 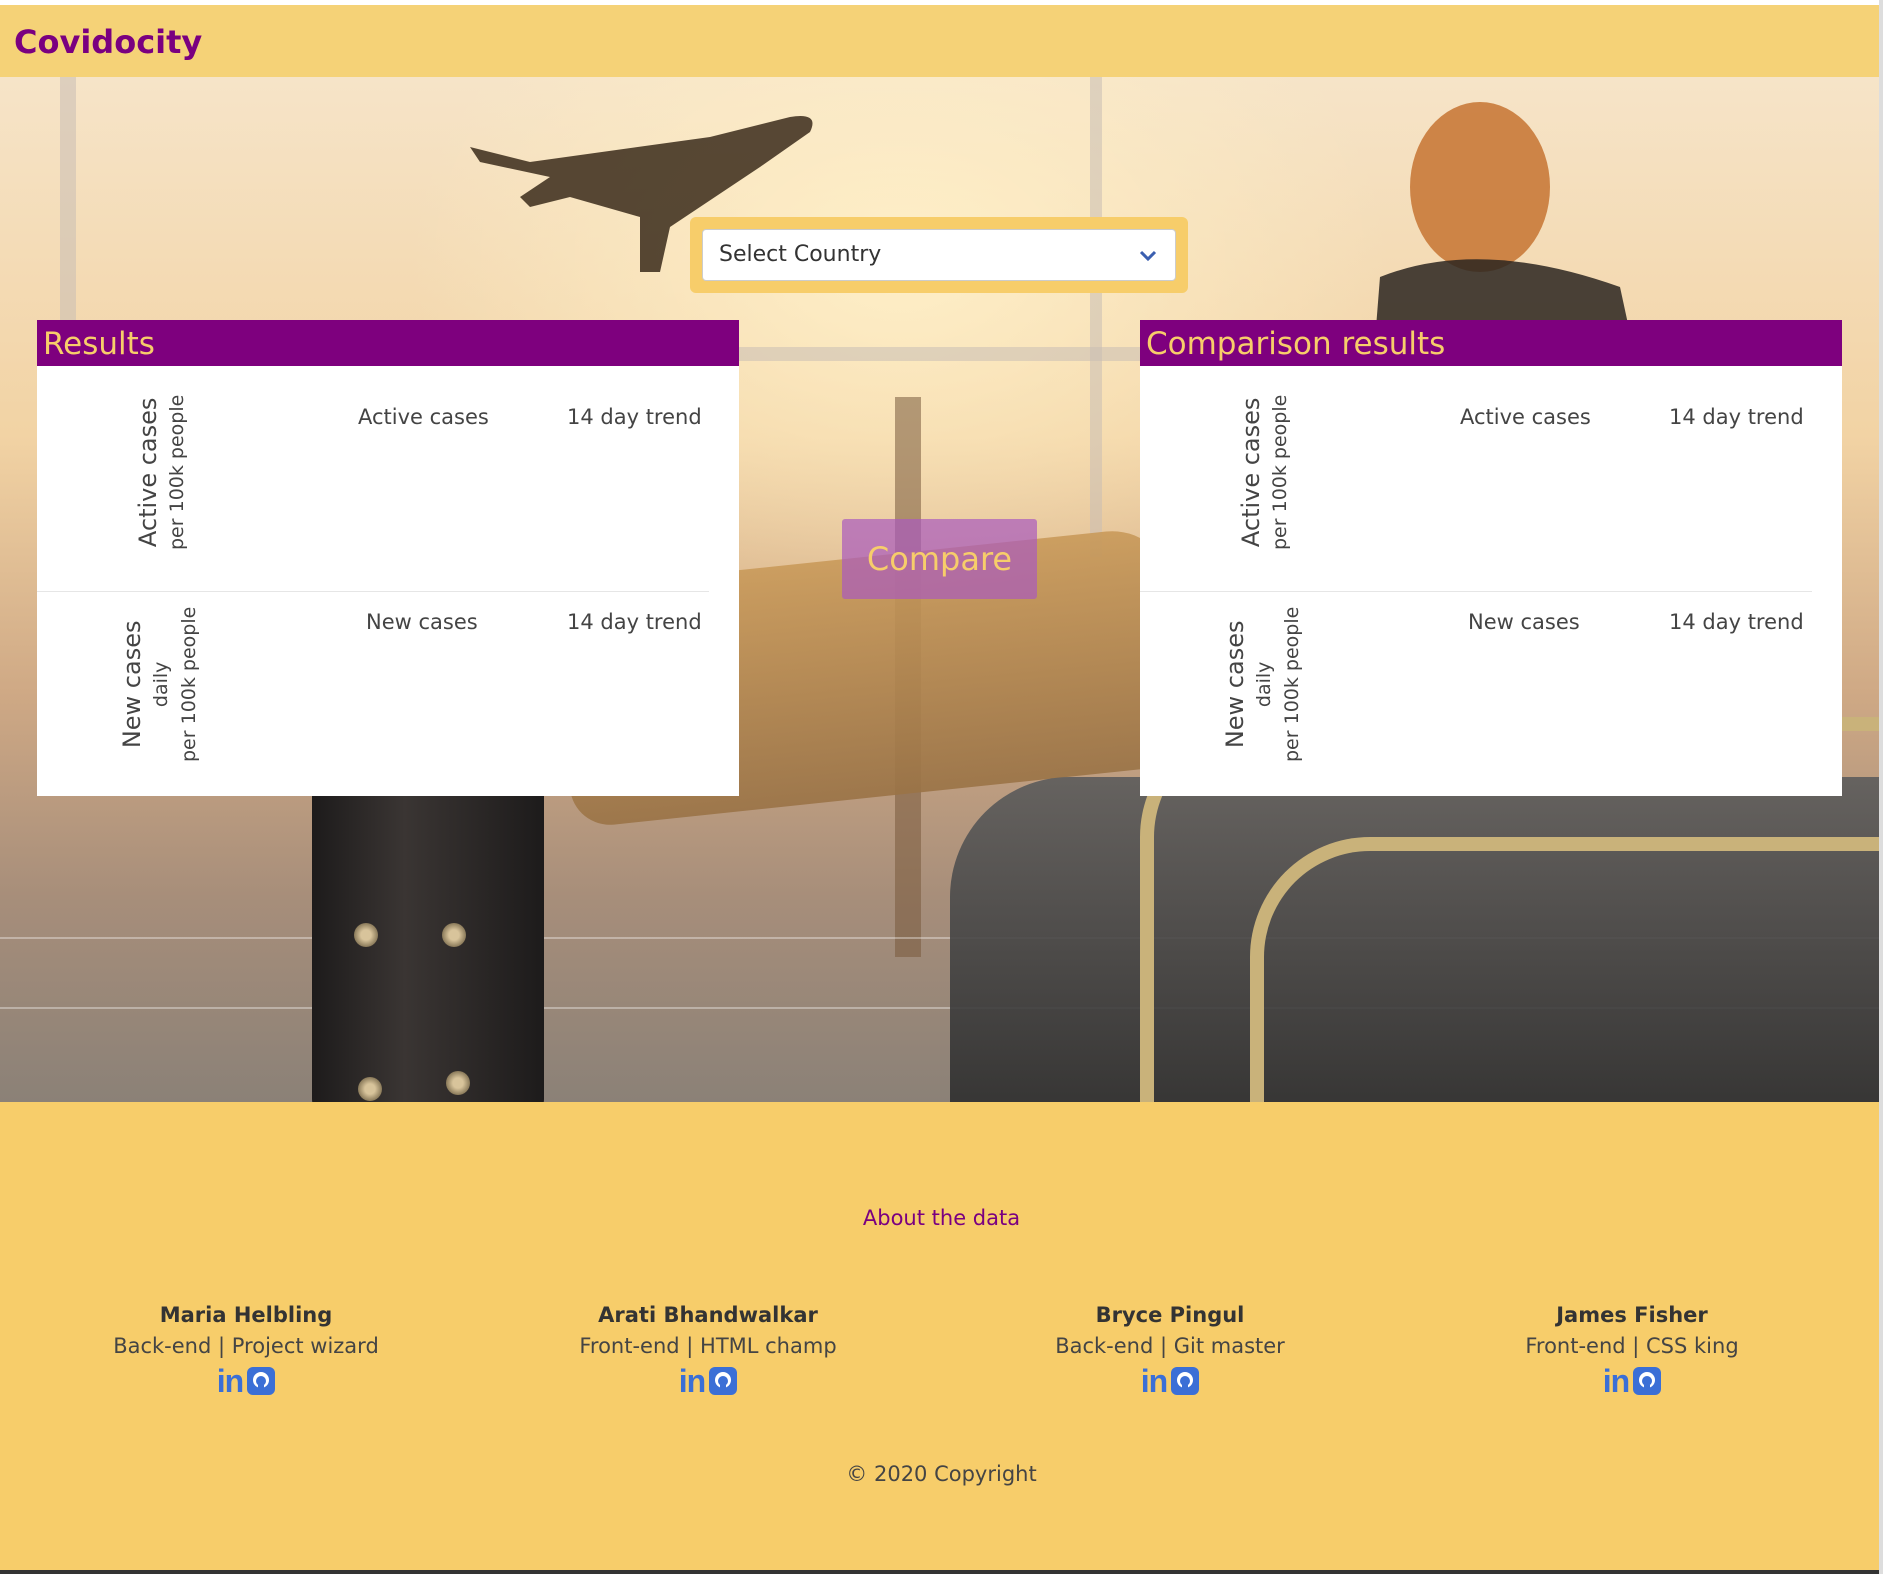 What do you see at coordinates (941, 1218) in the screenshot?
I see `about-the-data-link: About the data` at bounding box center [941, 1218].